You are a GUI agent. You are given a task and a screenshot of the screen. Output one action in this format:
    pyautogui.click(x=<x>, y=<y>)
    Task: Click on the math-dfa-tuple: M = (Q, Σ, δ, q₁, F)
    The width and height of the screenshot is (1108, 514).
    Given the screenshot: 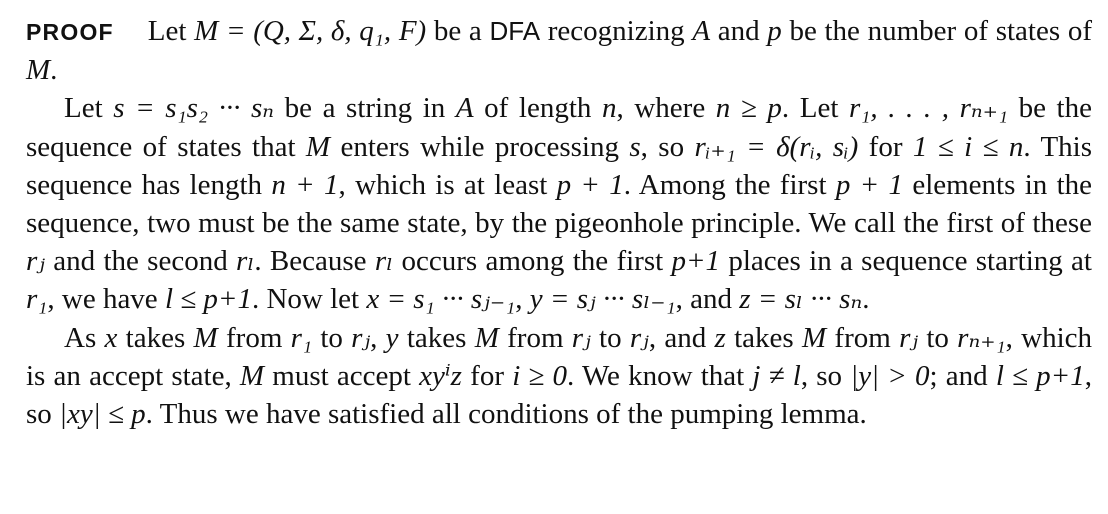 What is the action you would take?
    pyautogui.click(x=310, y=31)
    